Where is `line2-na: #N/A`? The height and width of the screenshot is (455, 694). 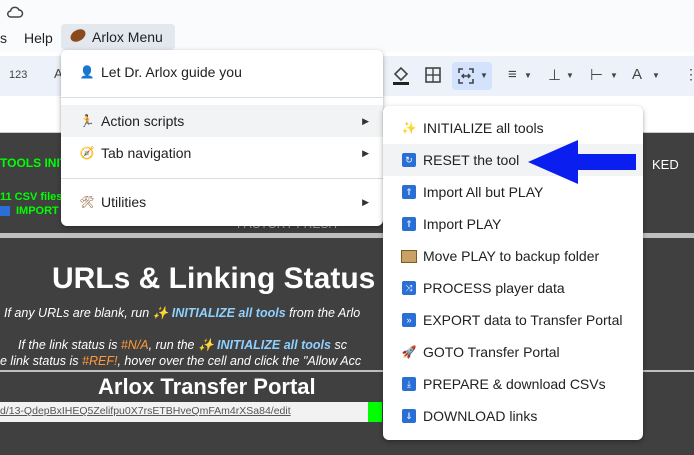 line2-na: #N/A is located at coordinates (134, 345).